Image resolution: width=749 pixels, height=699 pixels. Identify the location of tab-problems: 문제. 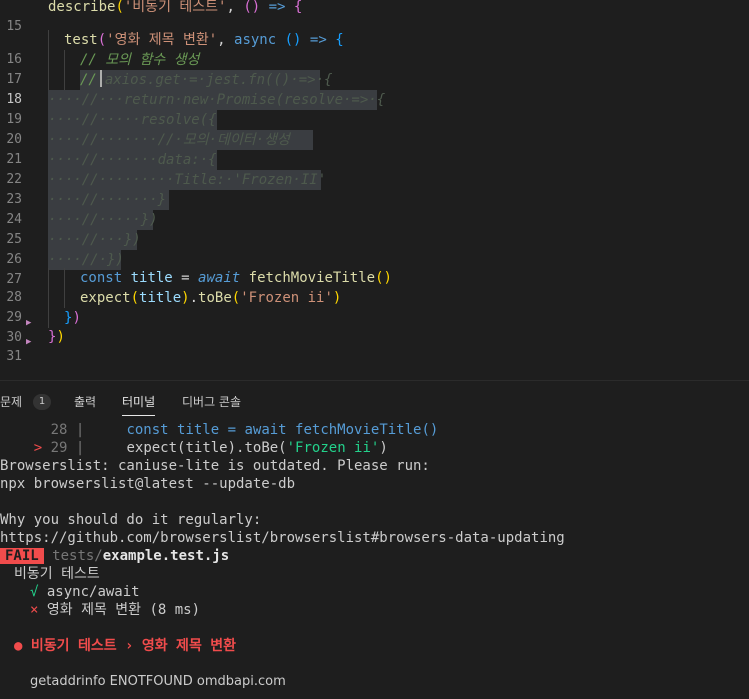
(11, 401).